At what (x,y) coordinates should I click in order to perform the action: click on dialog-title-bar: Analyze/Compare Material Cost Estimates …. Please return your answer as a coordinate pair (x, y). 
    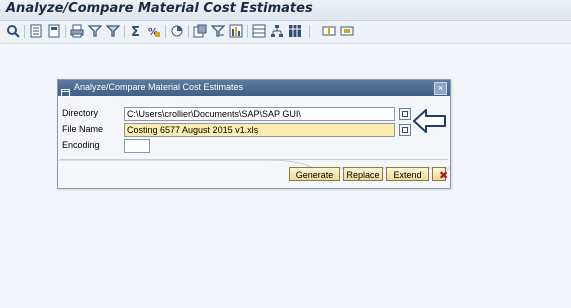
    Looking at the image, I should click on (254, 88).